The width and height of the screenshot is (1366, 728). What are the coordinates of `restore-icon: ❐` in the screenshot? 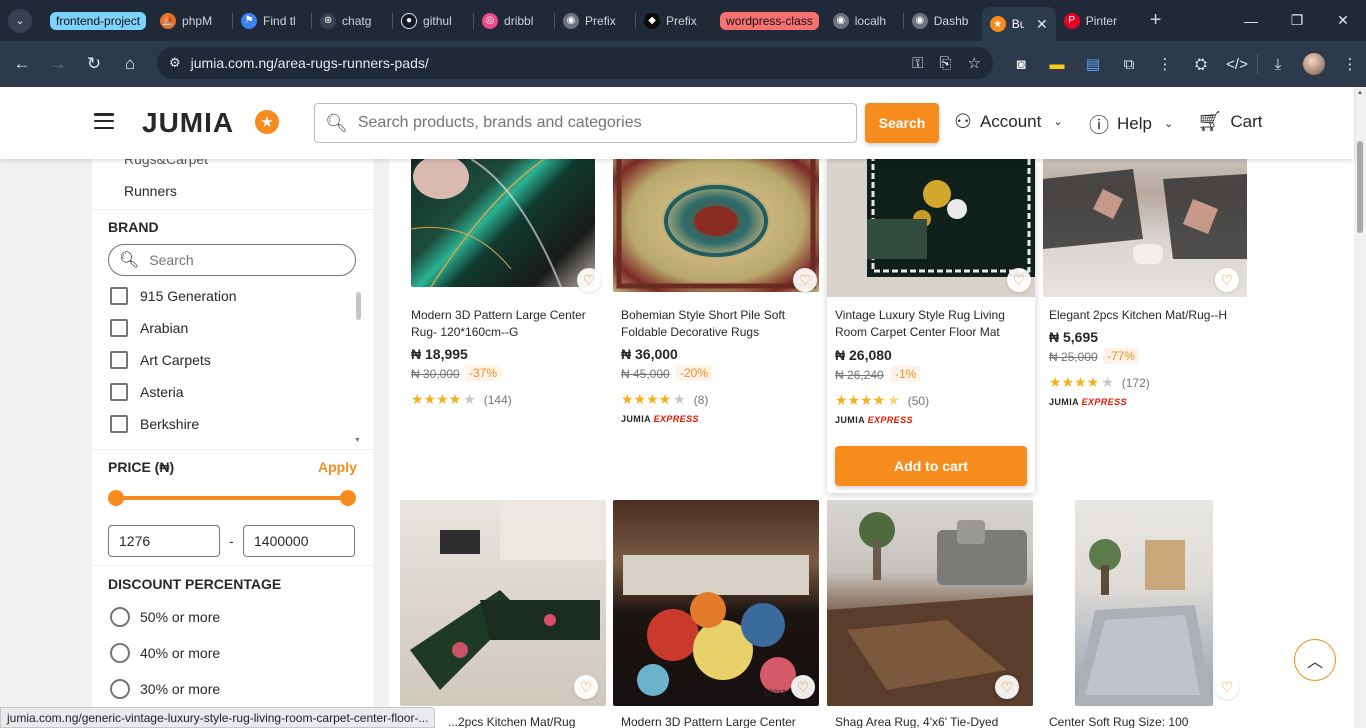 It's located at (1297, 20).